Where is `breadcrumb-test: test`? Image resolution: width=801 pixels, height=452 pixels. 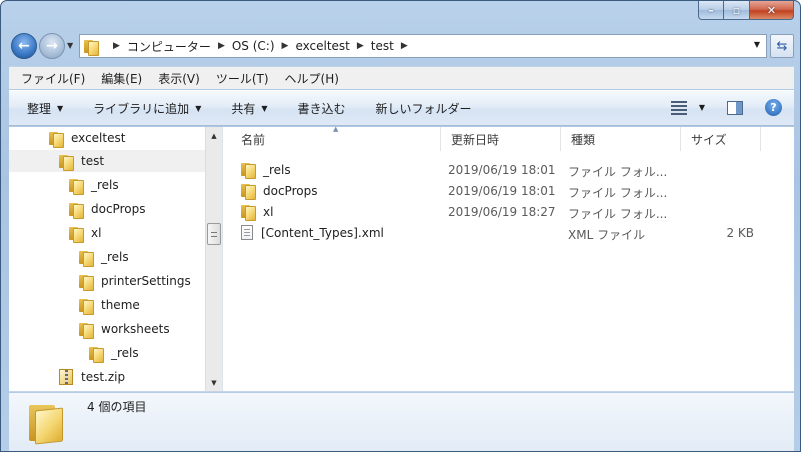
breadcrumb-test: test is located at coordinates (382, 46).